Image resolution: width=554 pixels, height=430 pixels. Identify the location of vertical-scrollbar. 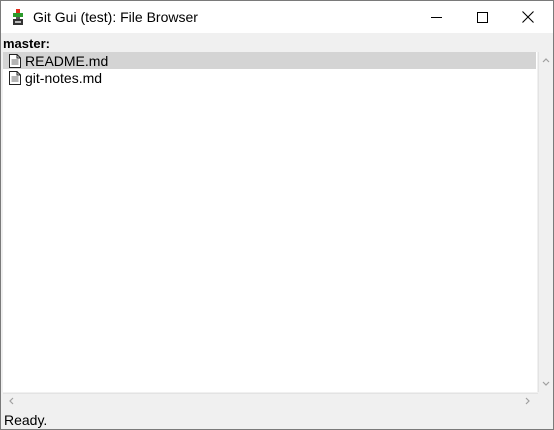
(545, 222).